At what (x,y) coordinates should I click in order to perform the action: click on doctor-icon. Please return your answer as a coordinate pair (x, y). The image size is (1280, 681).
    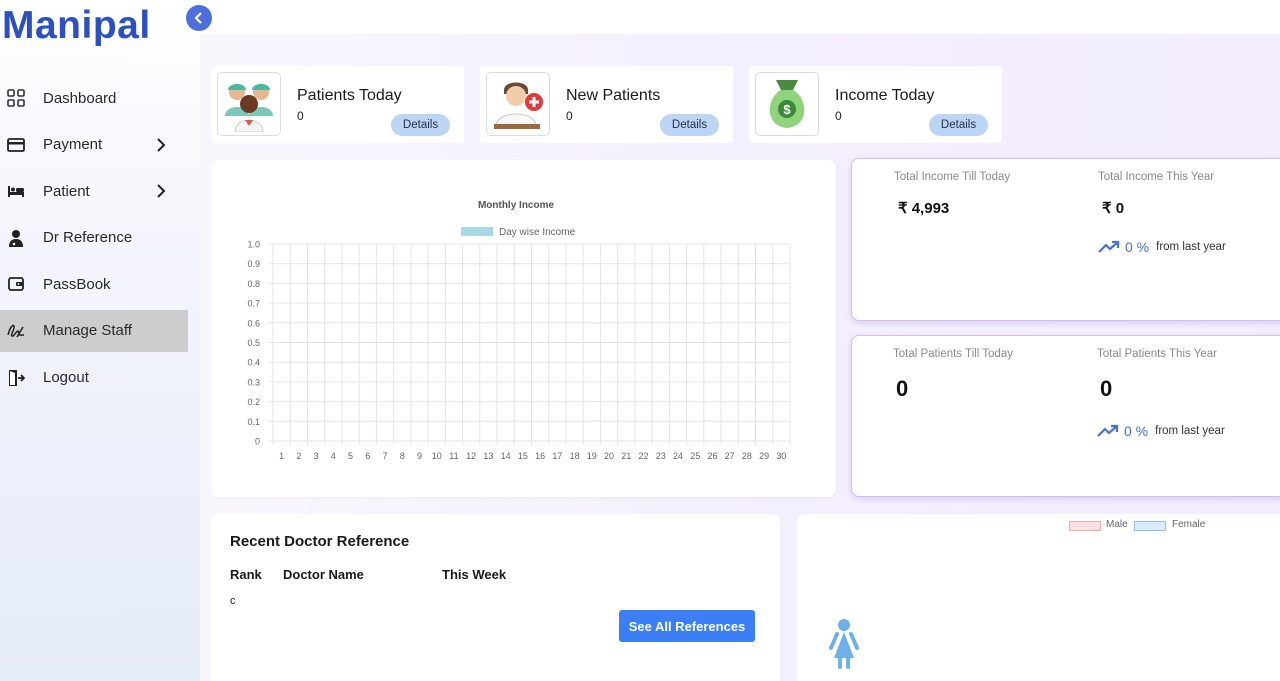
    Looking at the image, I should click on (16, 238).